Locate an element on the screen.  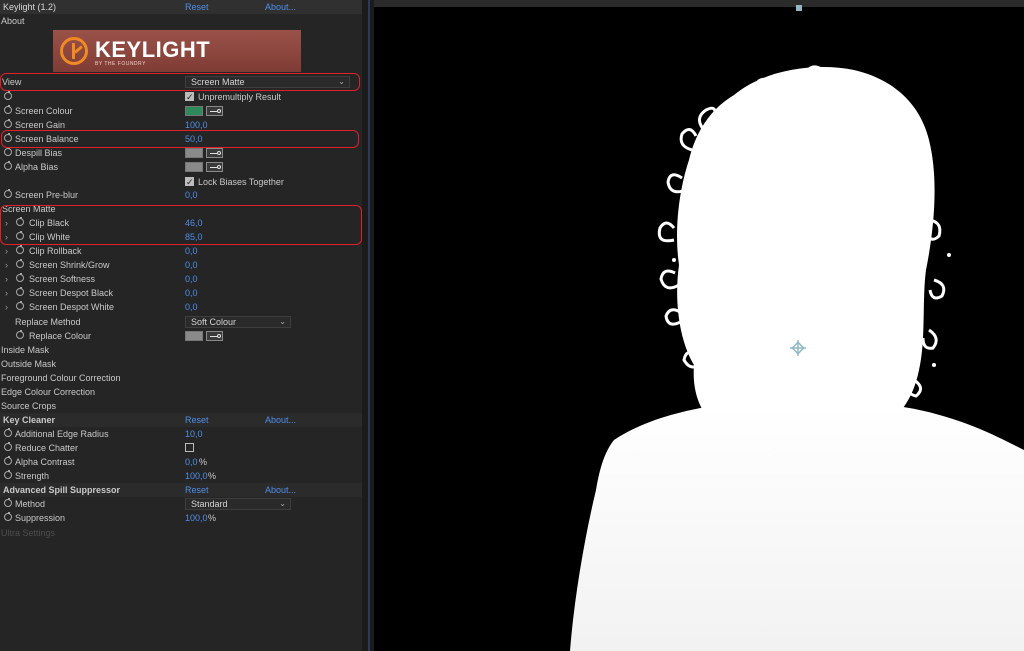
lock-biases-checkbox is located at coordinates (189, 182).